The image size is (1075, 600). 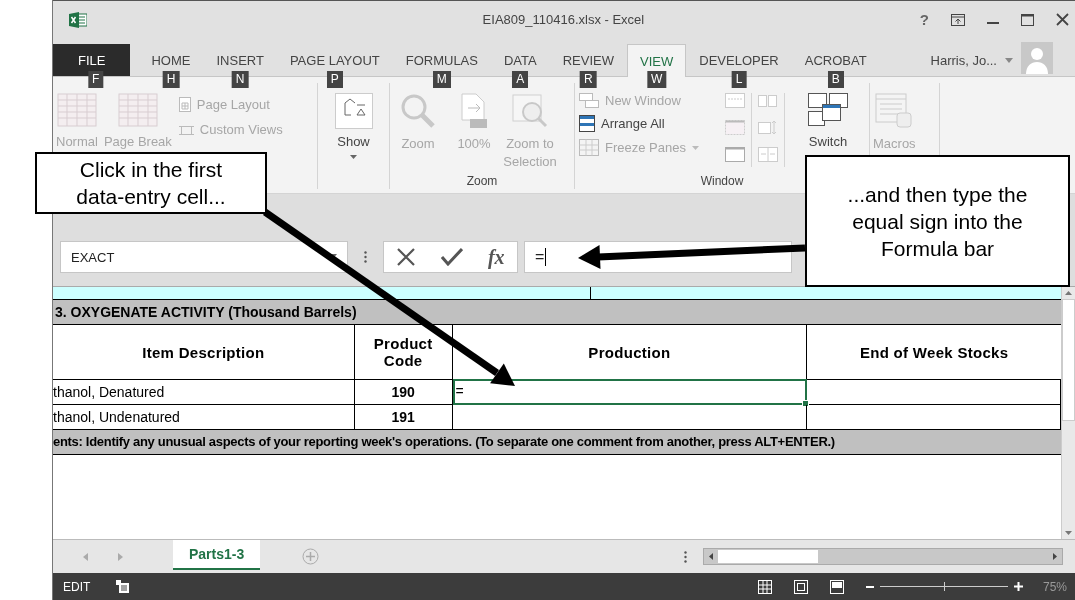 I want to click on maximize-icon, so click(x=1027, y=19).